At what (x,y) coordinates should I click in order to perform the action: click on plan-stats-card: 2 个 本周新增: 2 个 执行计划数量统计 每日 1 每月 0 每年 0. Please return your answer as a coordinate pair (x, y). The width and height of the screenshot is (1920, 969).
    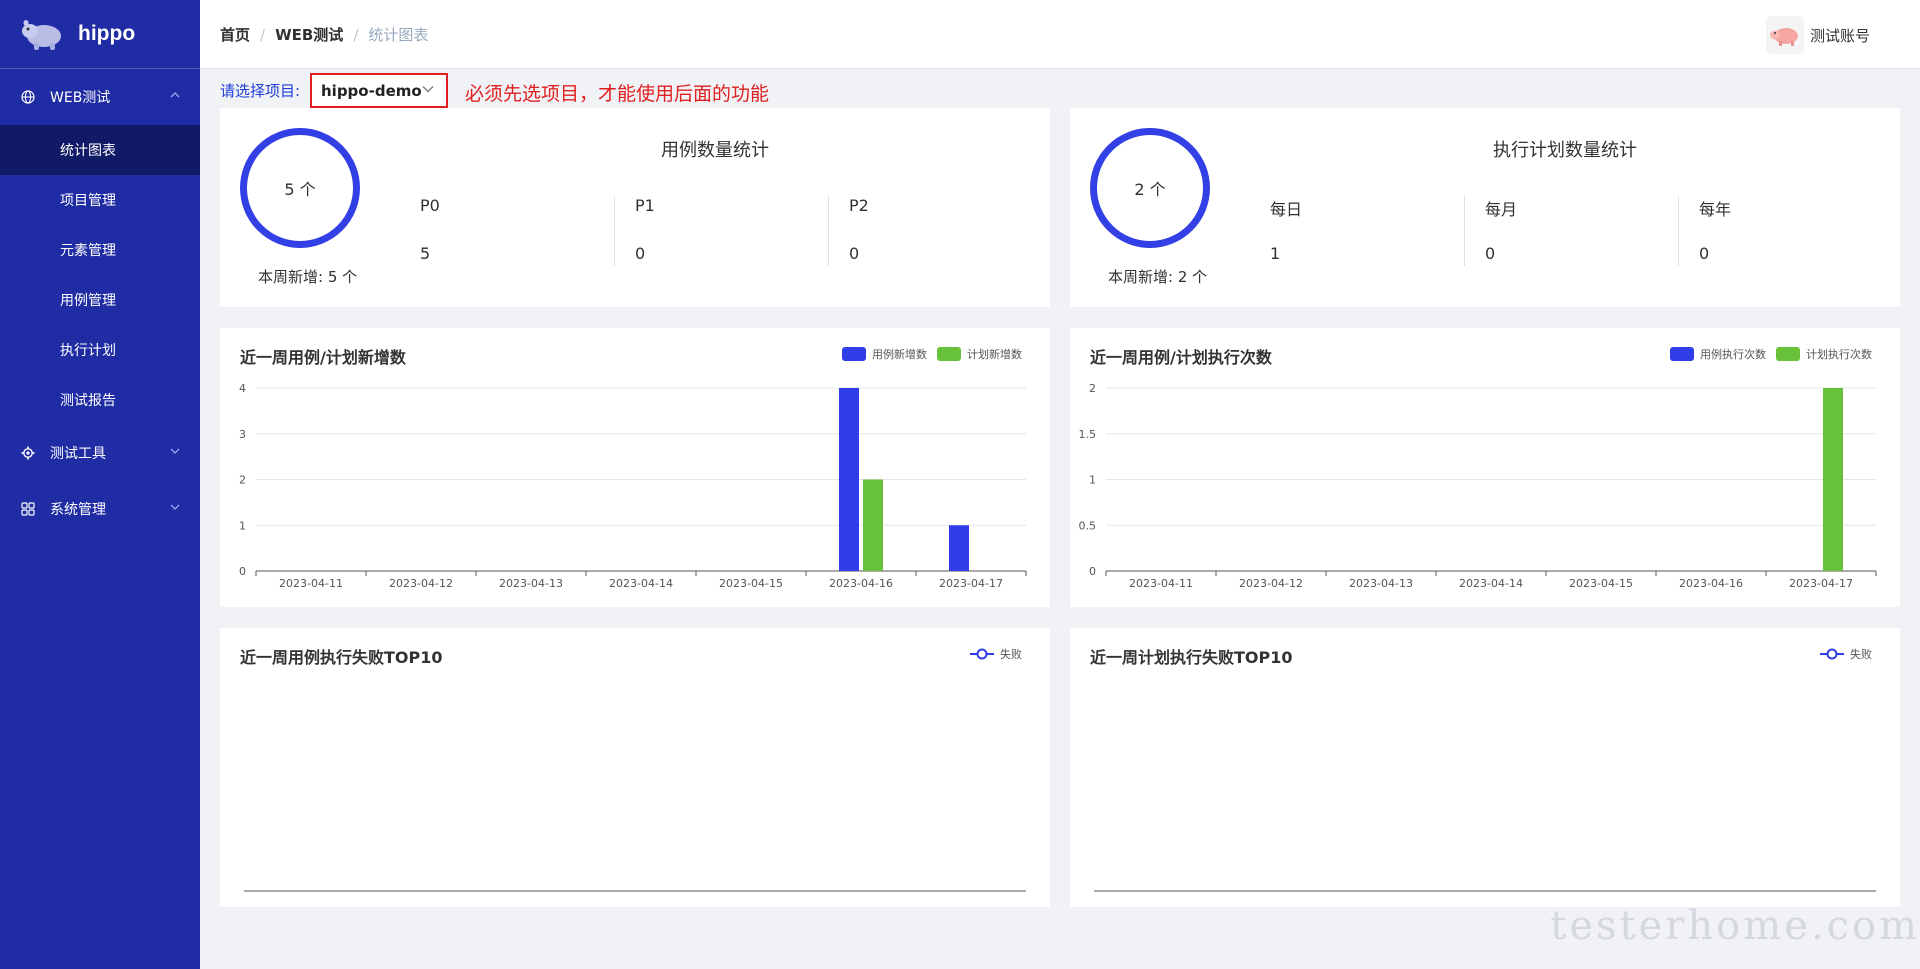
    Looking at the image, I should click on (1485, 207).